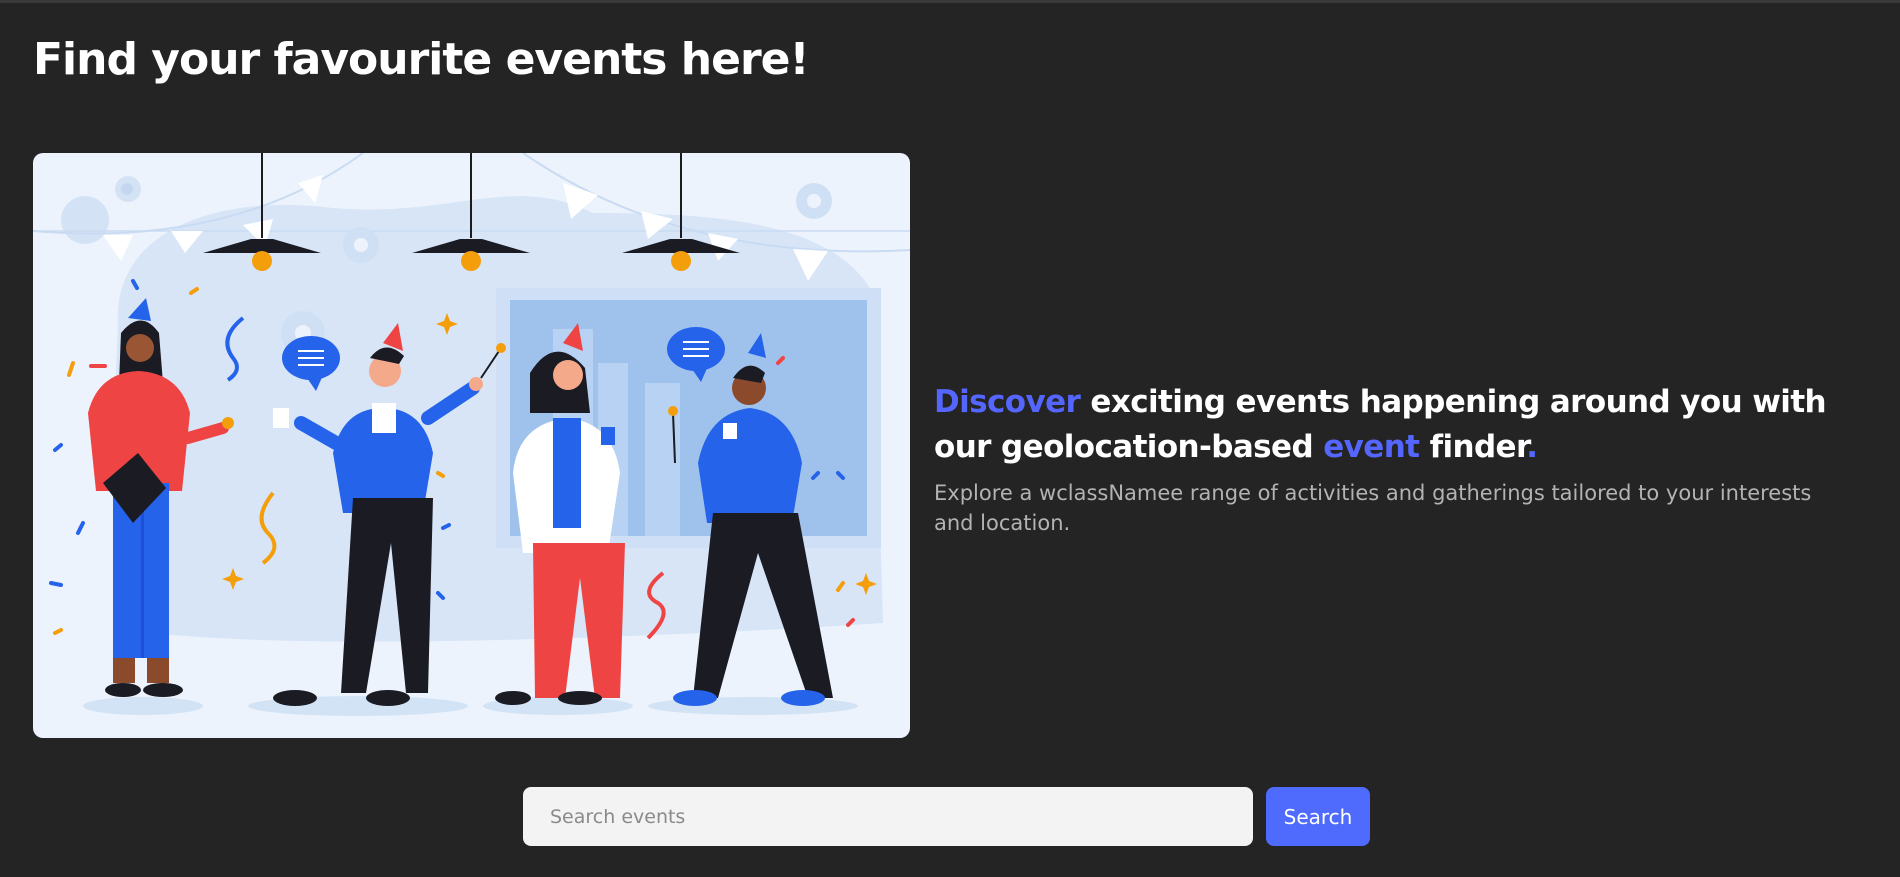  What do you see at coordinates (888, 816) in the screenshot?
I see `search-input` at bounding box center [888, 816].